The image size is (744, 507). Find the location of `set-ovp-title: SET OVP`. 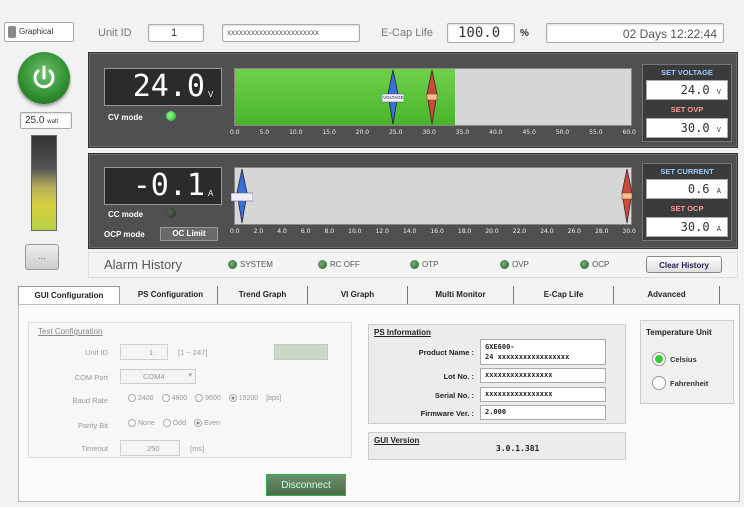

set-ovp-title: SET OVP is located at coordinates (687, 109).